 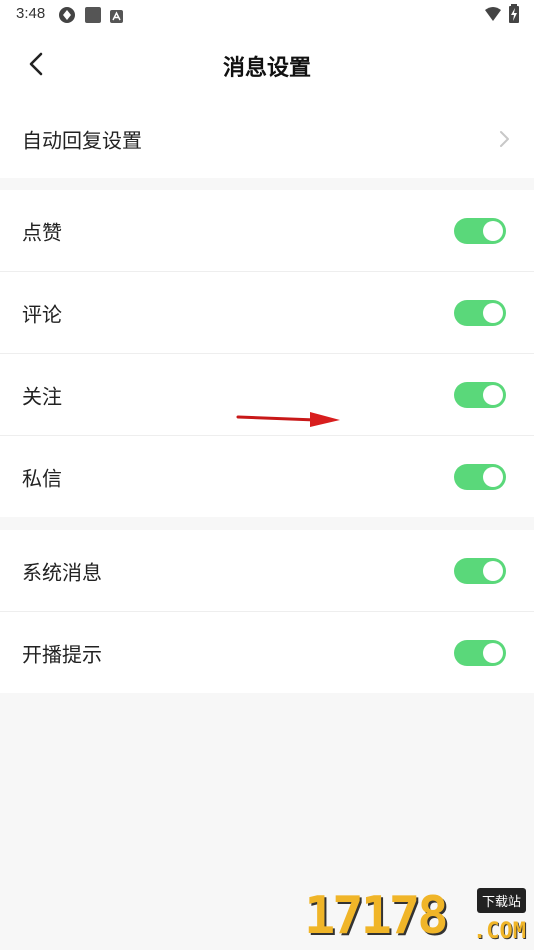 I want to click on auto-reply-row: 自动回复设置, so click(x=267, y=139).